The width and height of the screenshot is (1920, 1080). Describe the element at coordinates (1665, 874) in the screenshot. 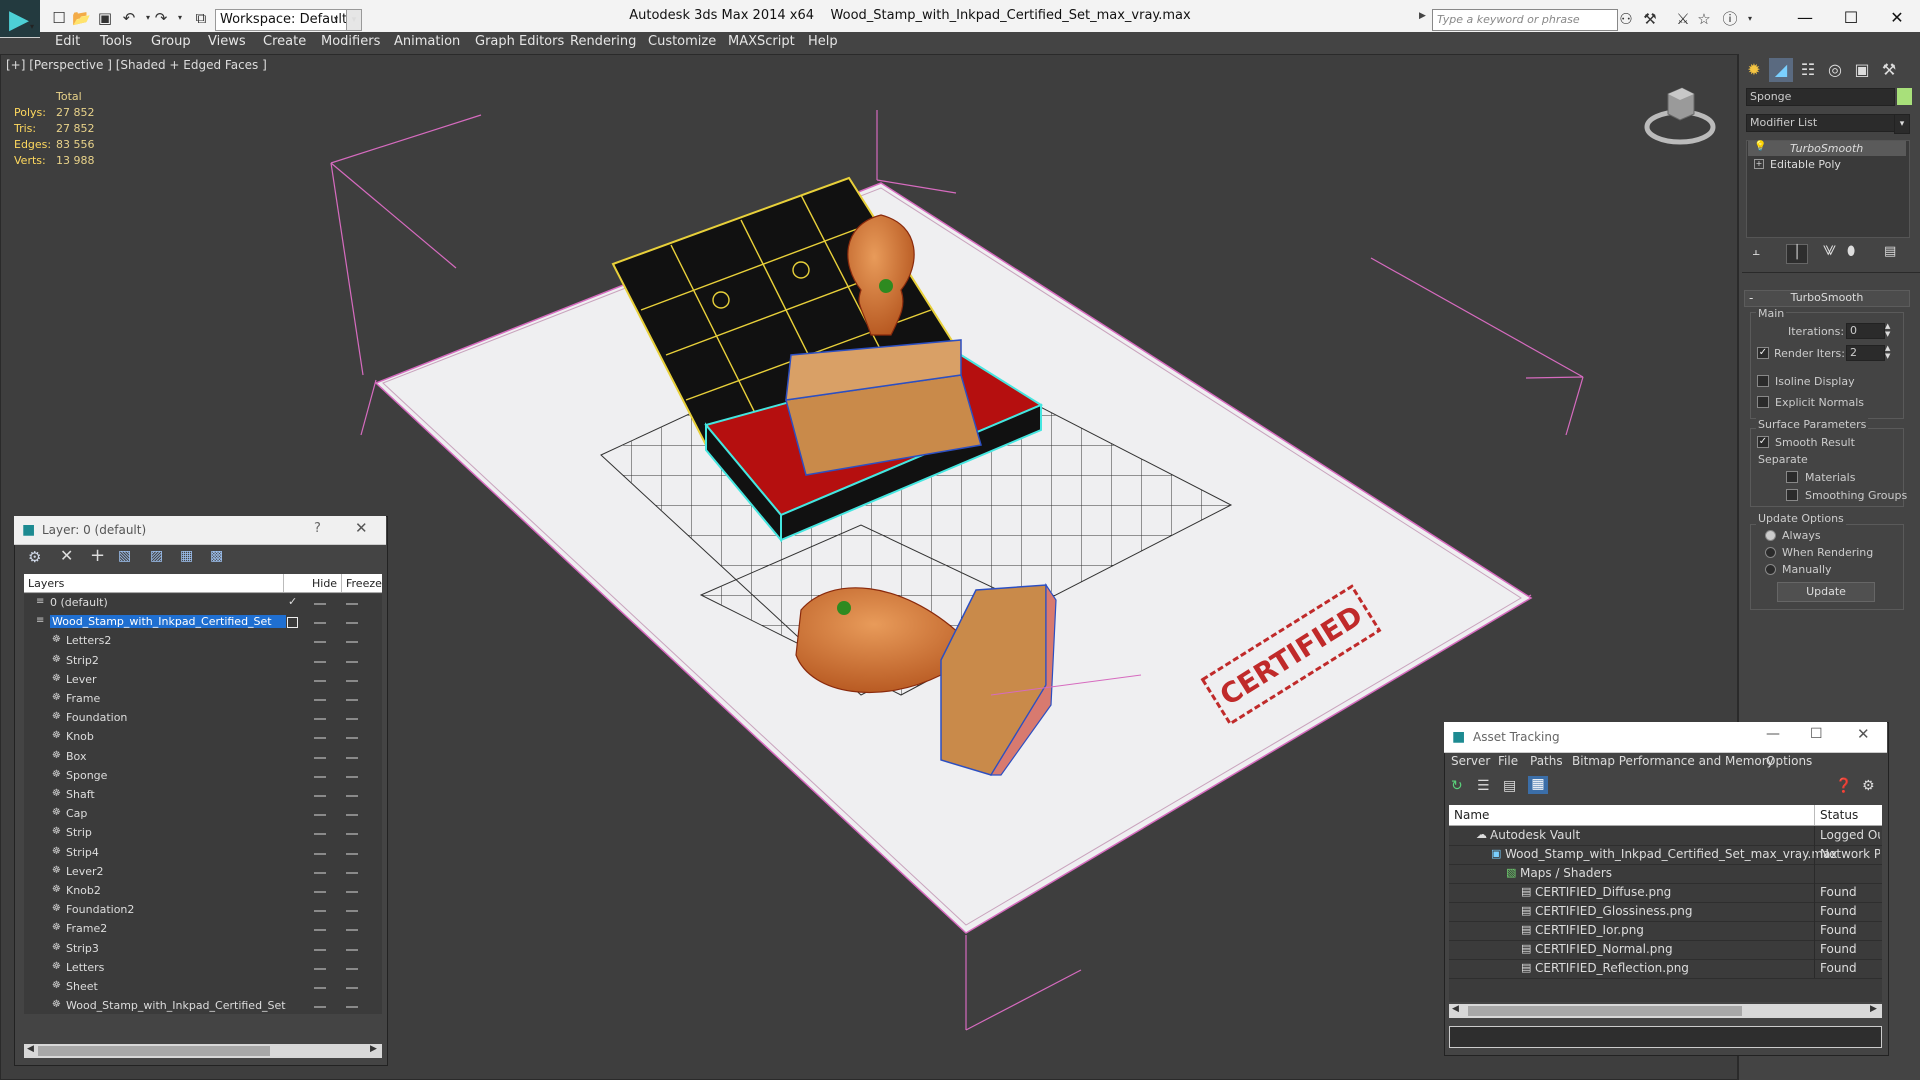

I see `asset-row: ▧ Maps / Shaders` at that location.